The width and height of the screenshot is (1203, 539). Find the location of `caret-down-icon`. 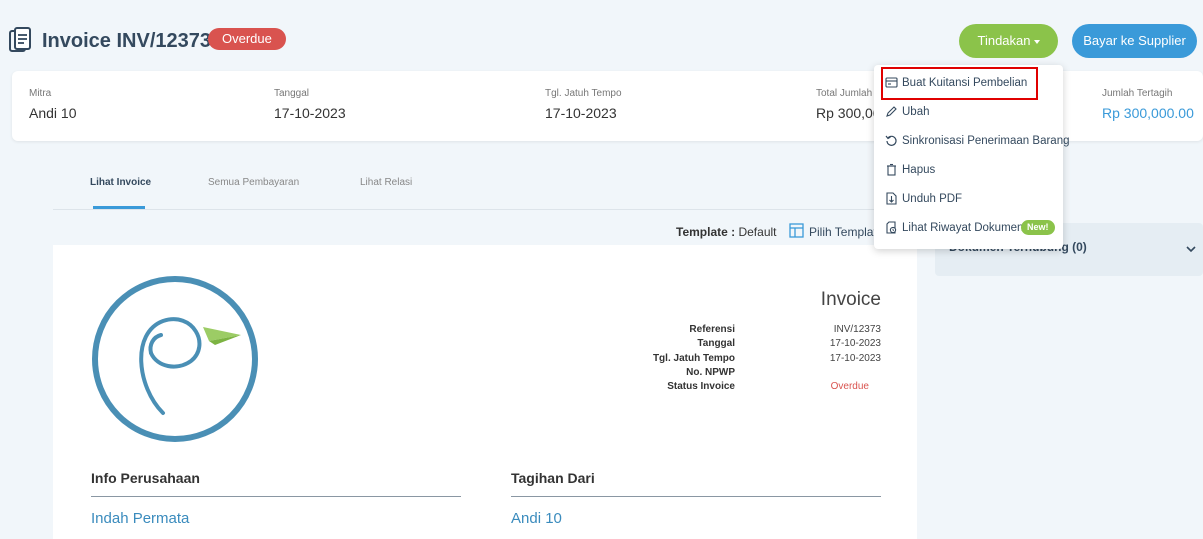

caret-down-icon is located at coordinates (1036, 41).